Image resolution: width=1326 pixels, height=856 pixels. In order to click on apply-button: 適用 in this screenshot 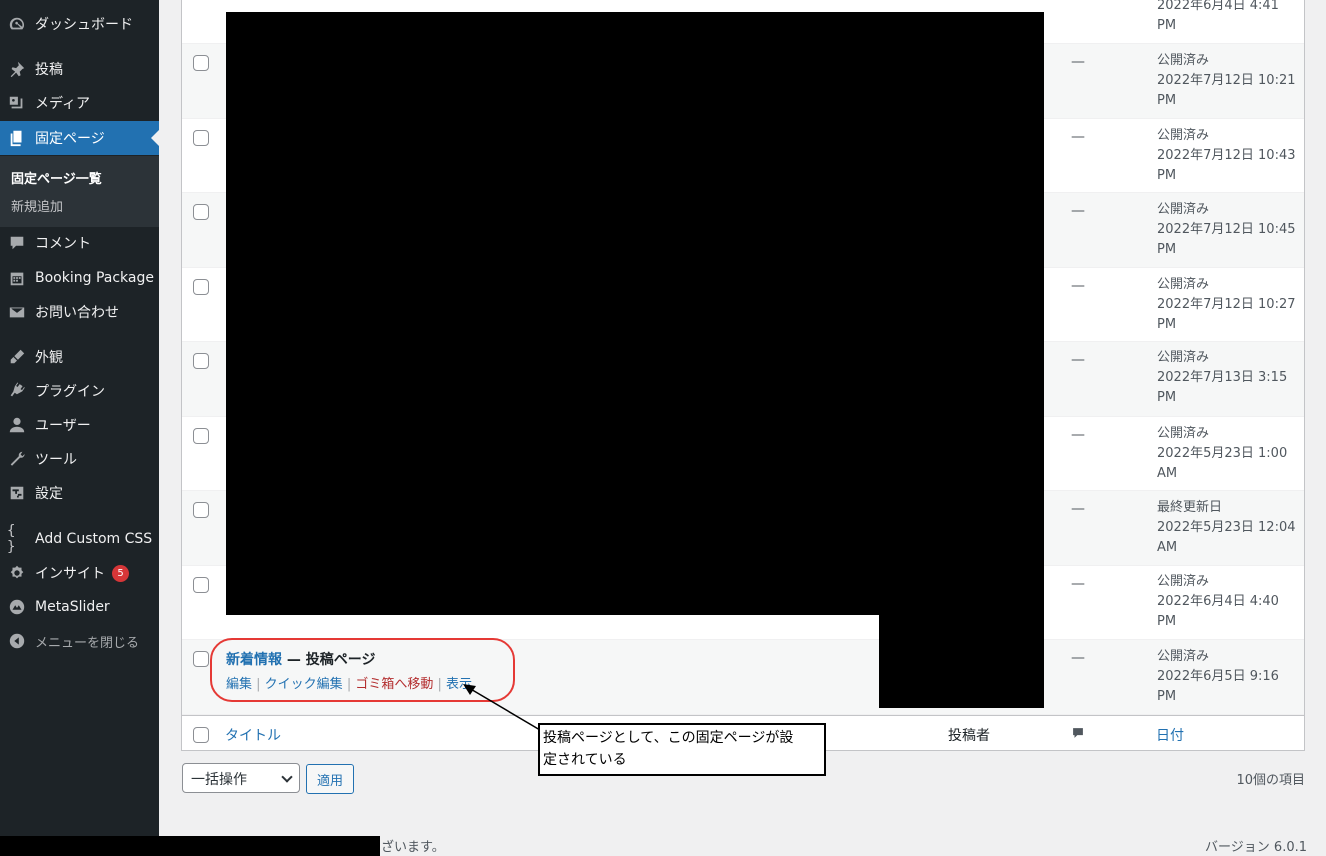, I will do `click(330, 779)`.